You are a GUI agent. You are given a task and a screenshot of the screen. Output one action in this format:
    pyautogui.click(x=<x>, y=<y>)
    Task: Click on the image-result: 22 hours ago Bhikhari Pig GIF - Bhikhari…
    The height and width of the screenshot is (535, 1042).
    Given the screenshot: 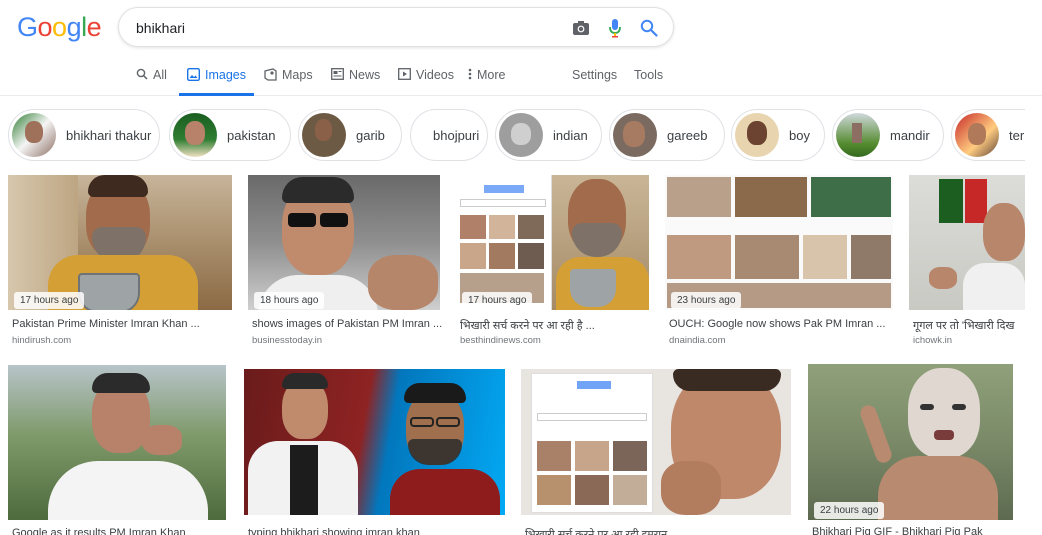 What is the action you would take?
    pyautogui.click(x=910, y=449)
    